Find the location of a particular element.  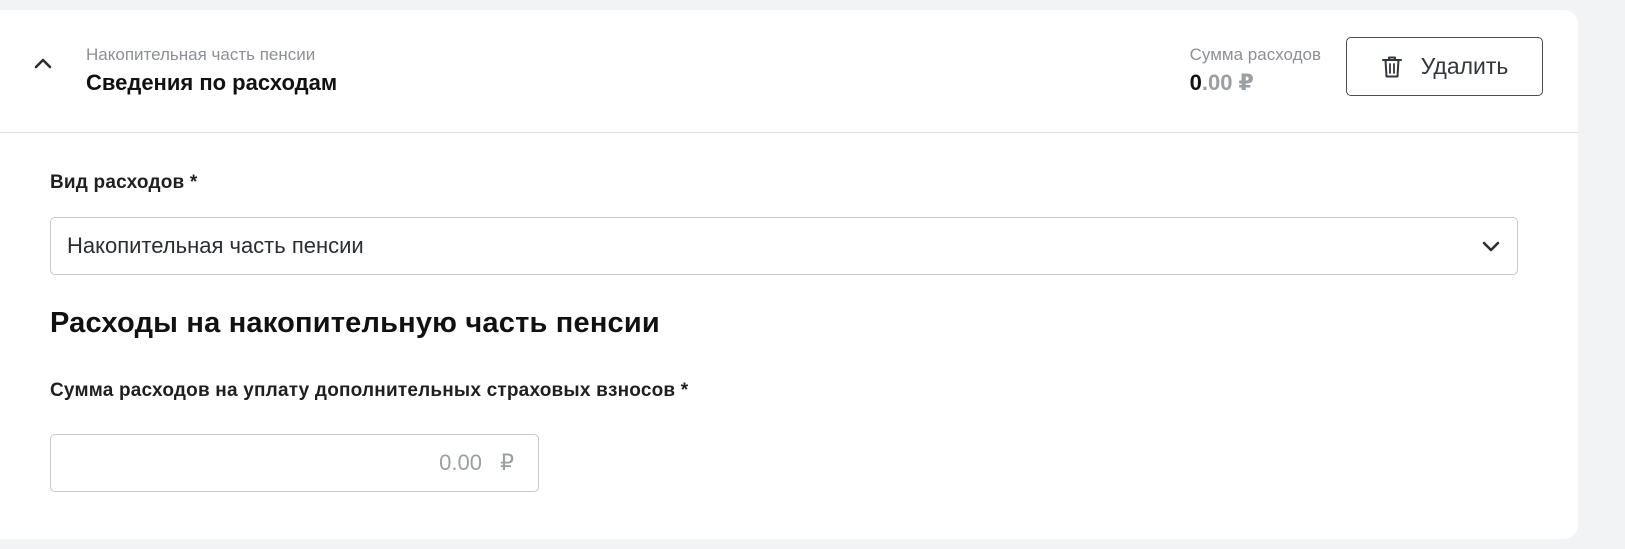

collapse-toggle is located at coordinates (43, 63).